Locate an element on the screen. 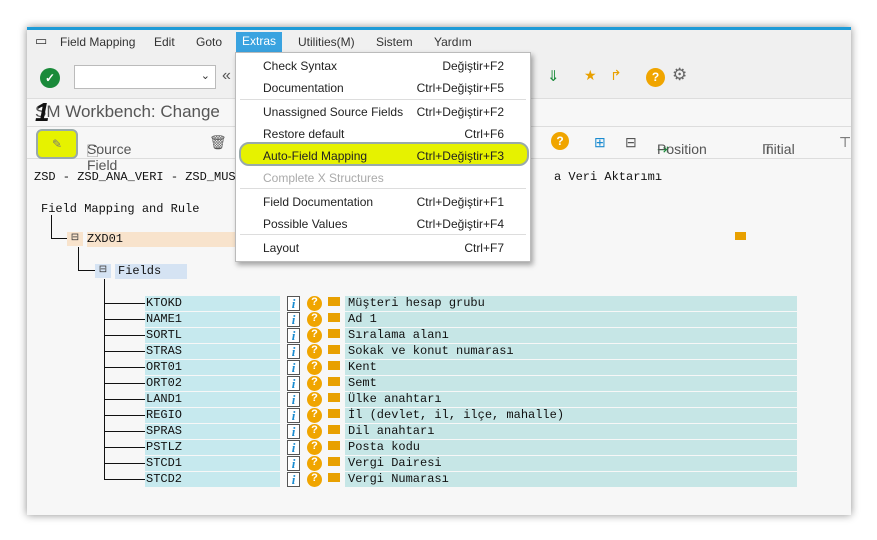 The height and width of the screenshot is (540, 877). menu-yardim: Yardım is located at coordinates (453, 42).